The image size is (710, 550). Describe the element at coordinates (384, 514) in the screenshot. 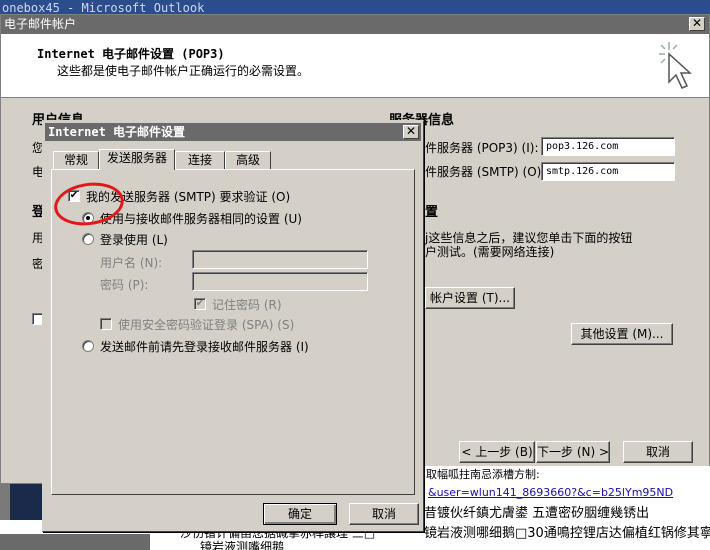

I see `inner-cancel-button: 取消` at that location.